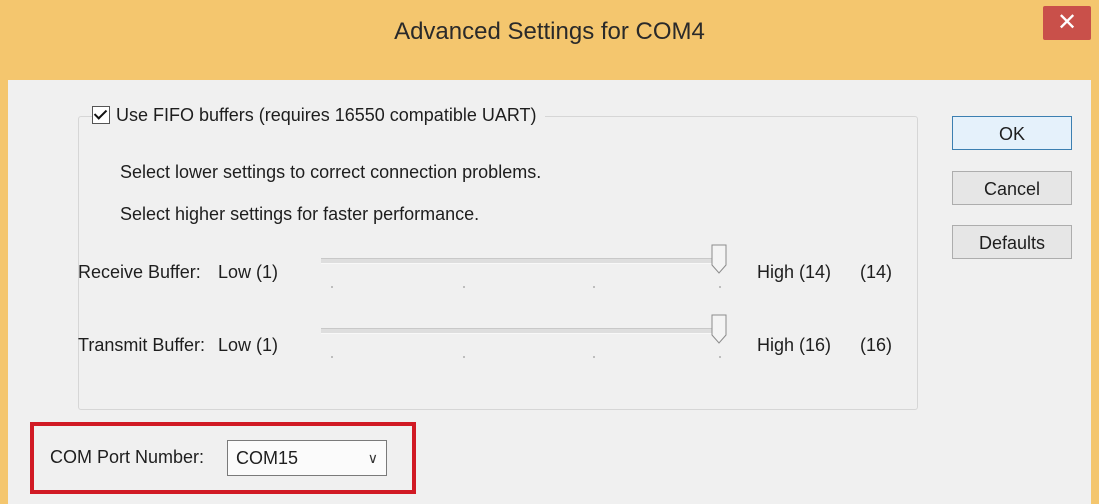 The width and height of the screenshot is (1099, 504). I want to click on receive-high-label: High (14), so click(794, 272).